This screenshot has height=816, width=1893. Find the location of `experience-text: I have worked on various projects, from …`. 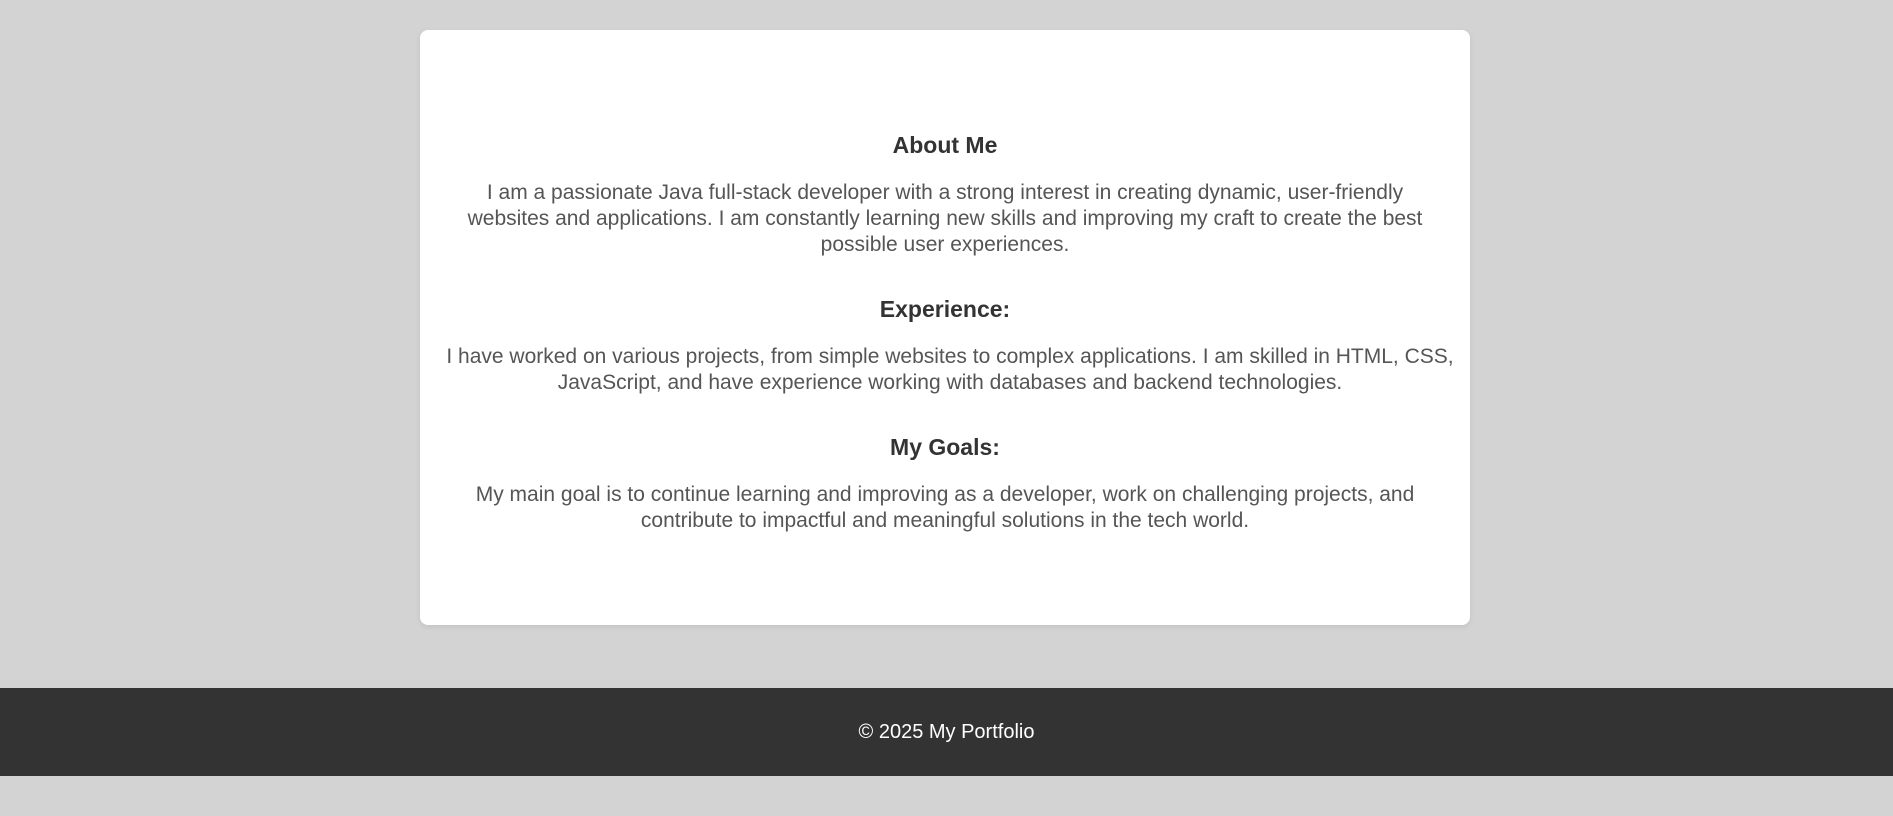

experience-text: I have worked on various projects, from … is located at coordinates (950, 369).